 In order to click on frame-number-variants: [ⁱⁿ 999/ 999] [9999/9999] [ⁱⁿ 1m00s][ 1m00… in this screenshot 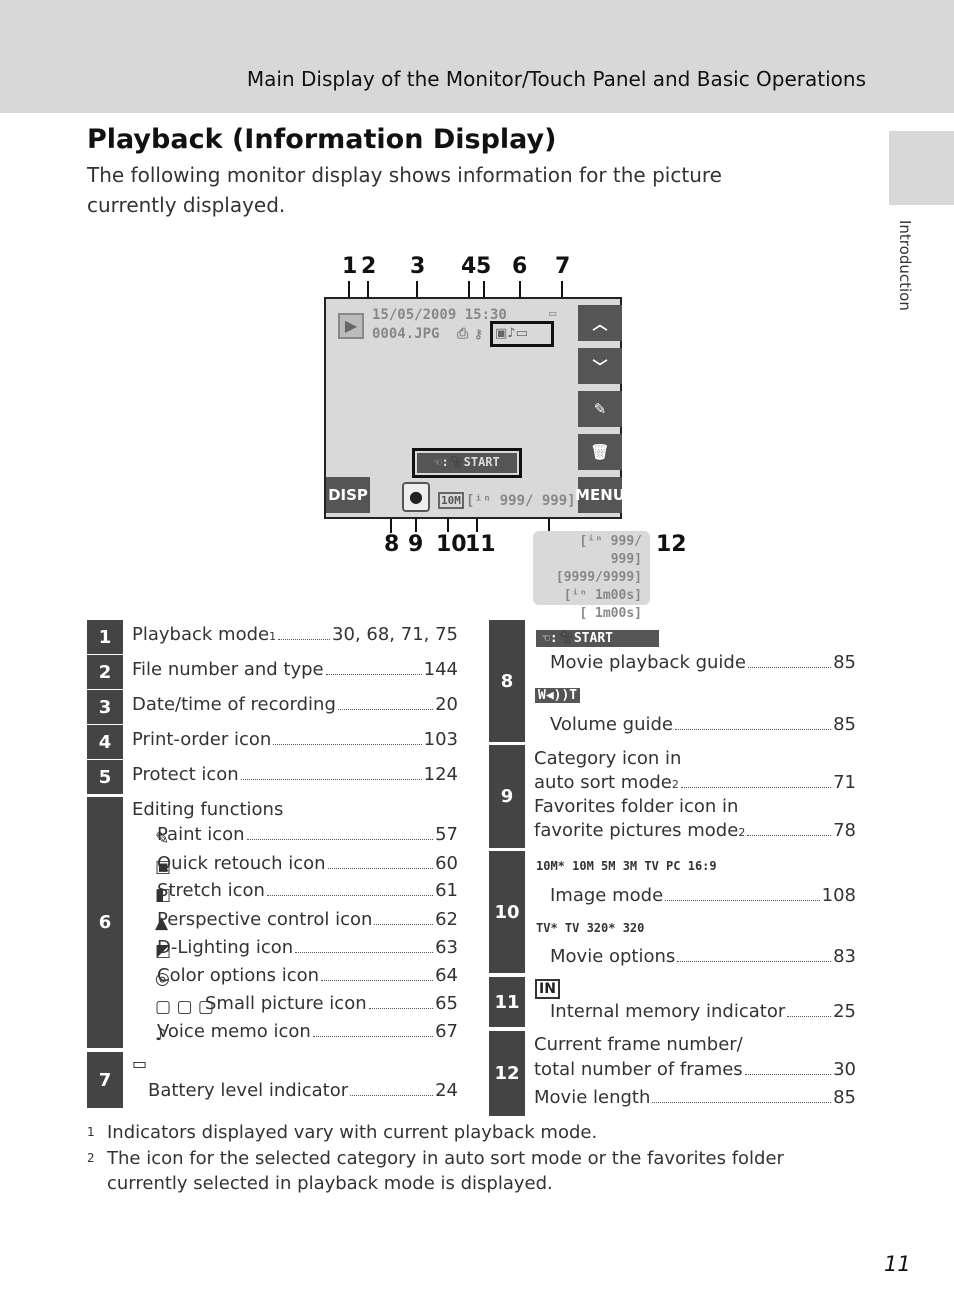, I will do `click(591, 576)`.